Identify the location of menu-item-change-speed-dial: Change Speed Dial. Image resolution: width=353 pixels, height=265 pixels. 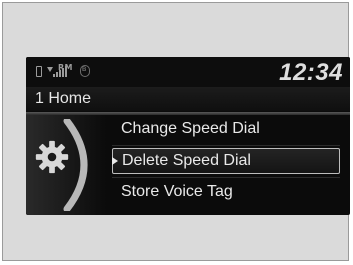
(226, 129).